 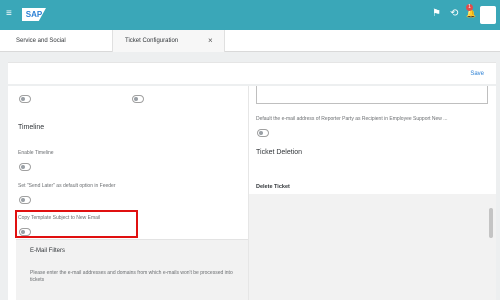 I want to click on email-filters-title: E-Mail Filters, so click(x=48, y=251).